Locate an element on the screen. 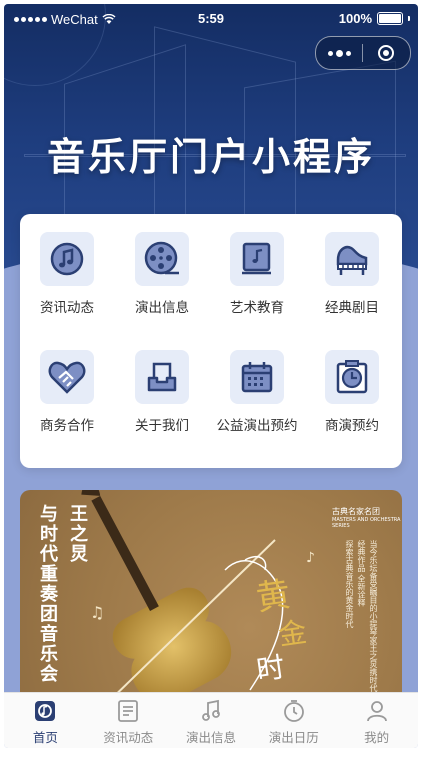 The width and height of the screenshot is (424, 760). menu-label: 经典剧目 is located at coordinates (352, 308).